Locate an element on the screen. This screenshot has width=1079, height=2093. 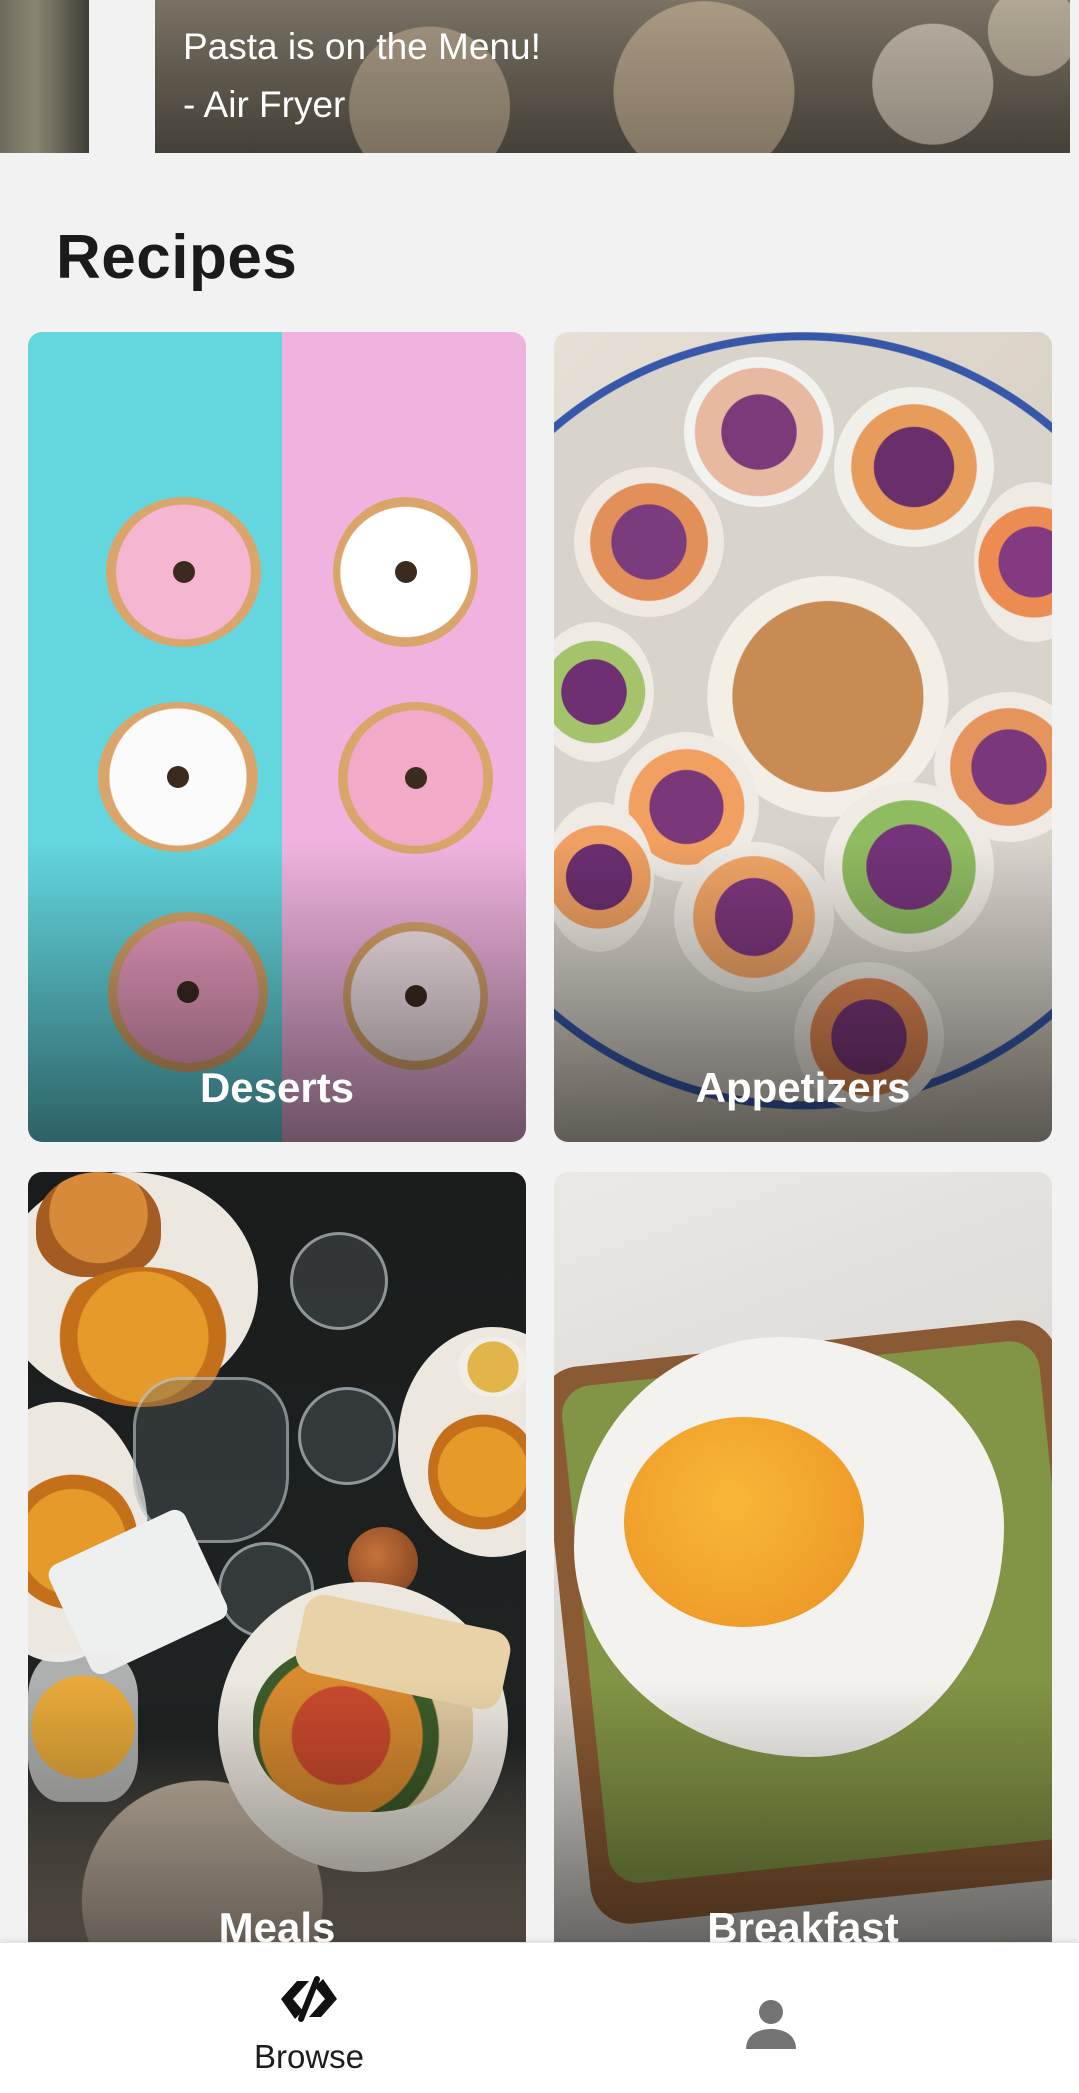
featured-carousel: Pasta is on the Menu! - Air Fryer is located at coordinates (539, 76).